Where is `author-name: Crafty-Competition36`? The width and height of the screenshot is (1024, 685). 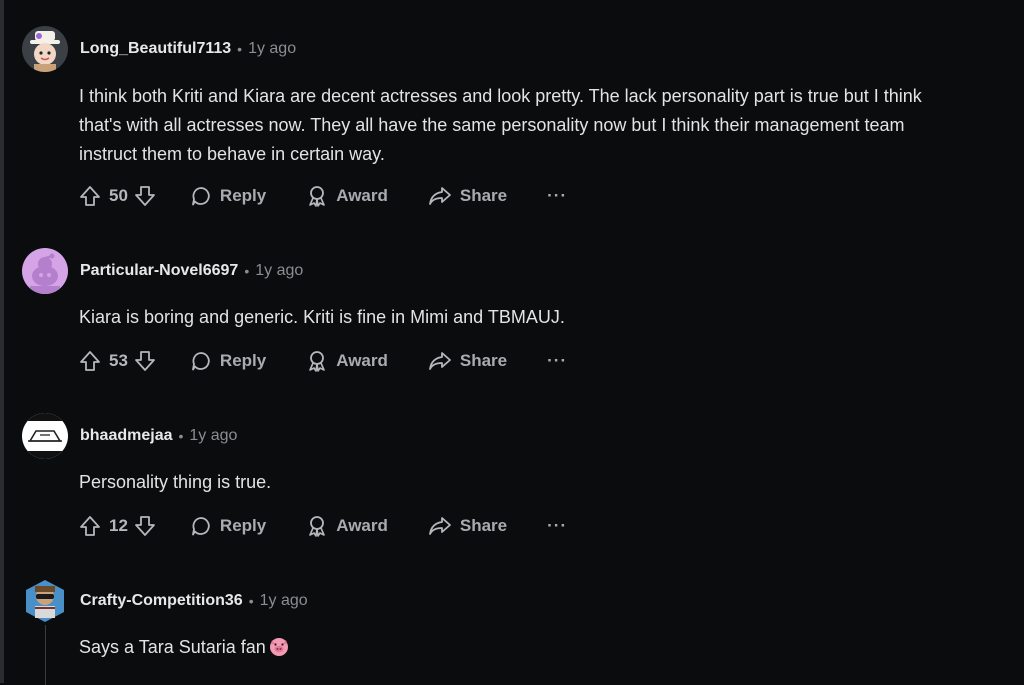
author-name: Crafty-Competition36 is located at coordinates (161, 601).